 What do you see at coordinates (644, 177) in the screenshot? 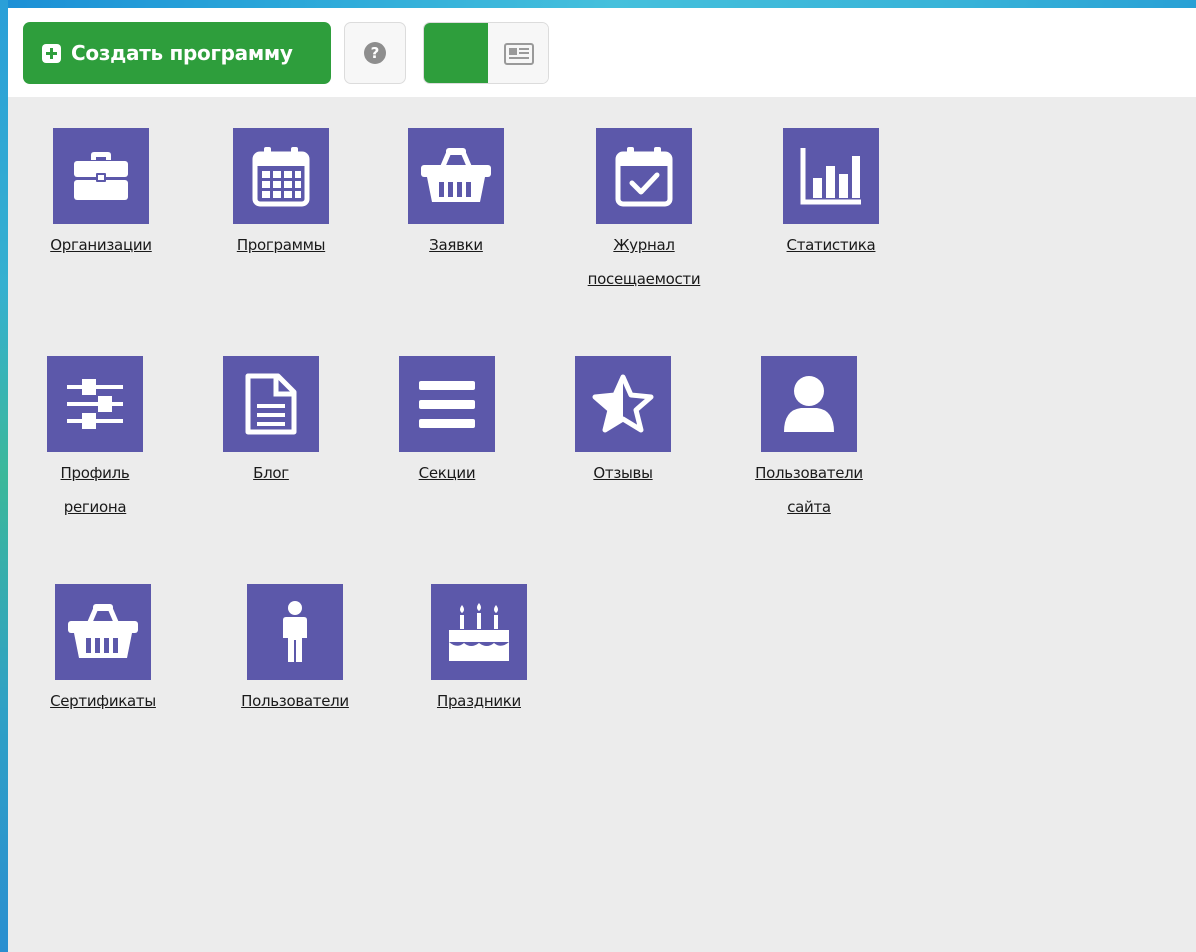
I see `calendar-check-icon` at bounding box center [644, 177].